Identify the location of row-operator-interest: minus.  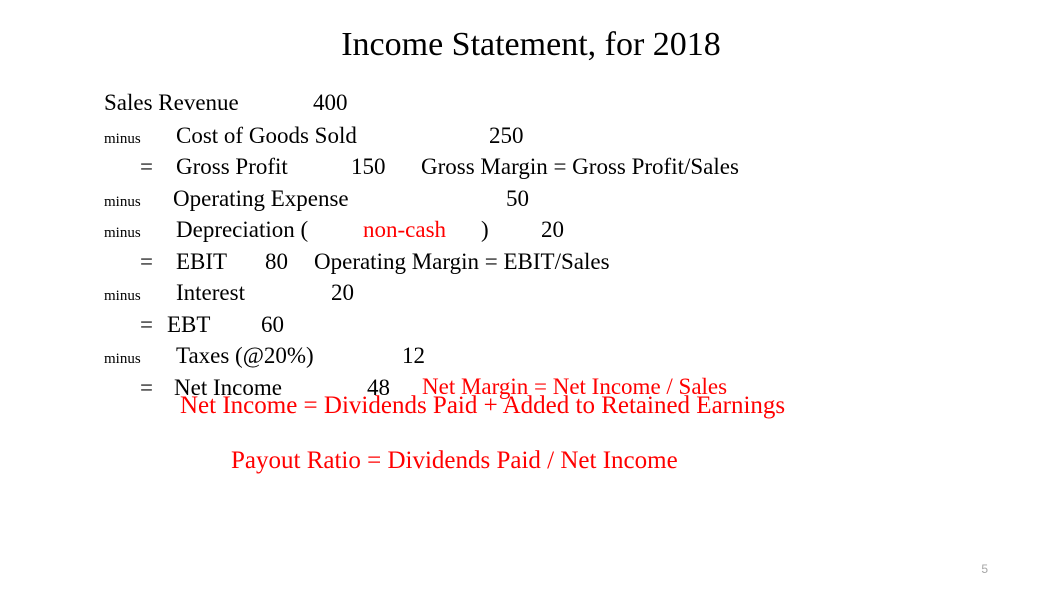
(122, 296).